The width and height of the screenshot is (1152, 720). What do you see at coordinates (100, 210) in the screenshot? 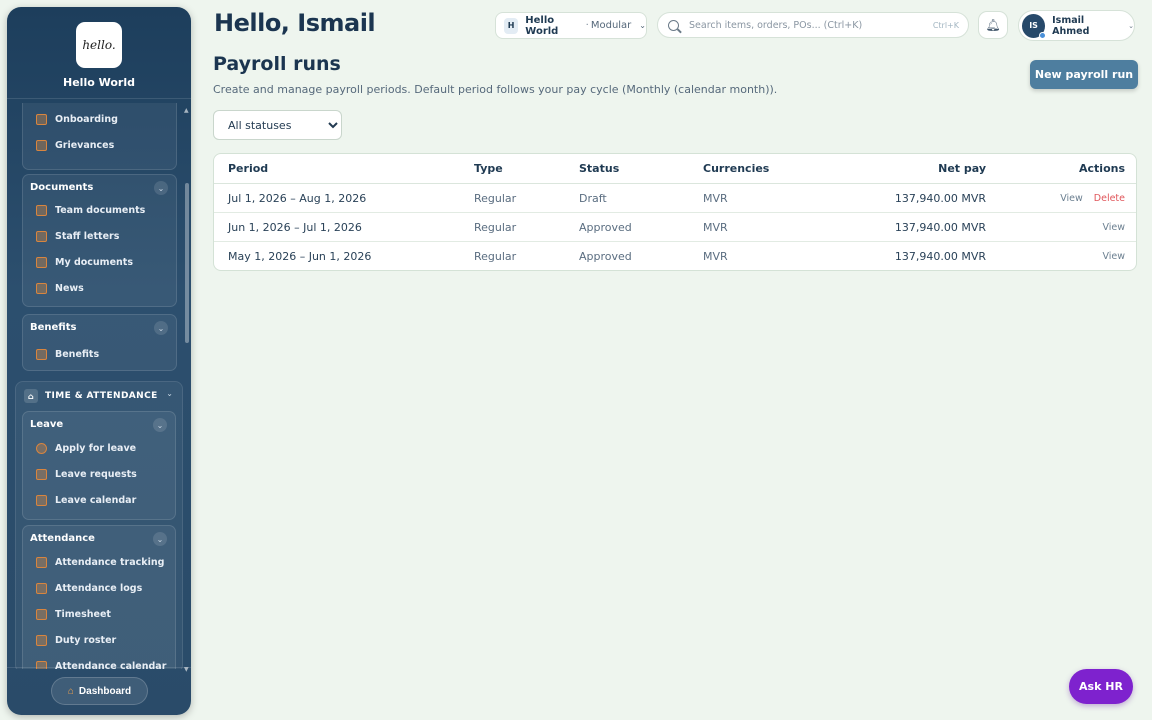
I see `sidebar-item-label: Team documents` at bounding box center [100, 210].